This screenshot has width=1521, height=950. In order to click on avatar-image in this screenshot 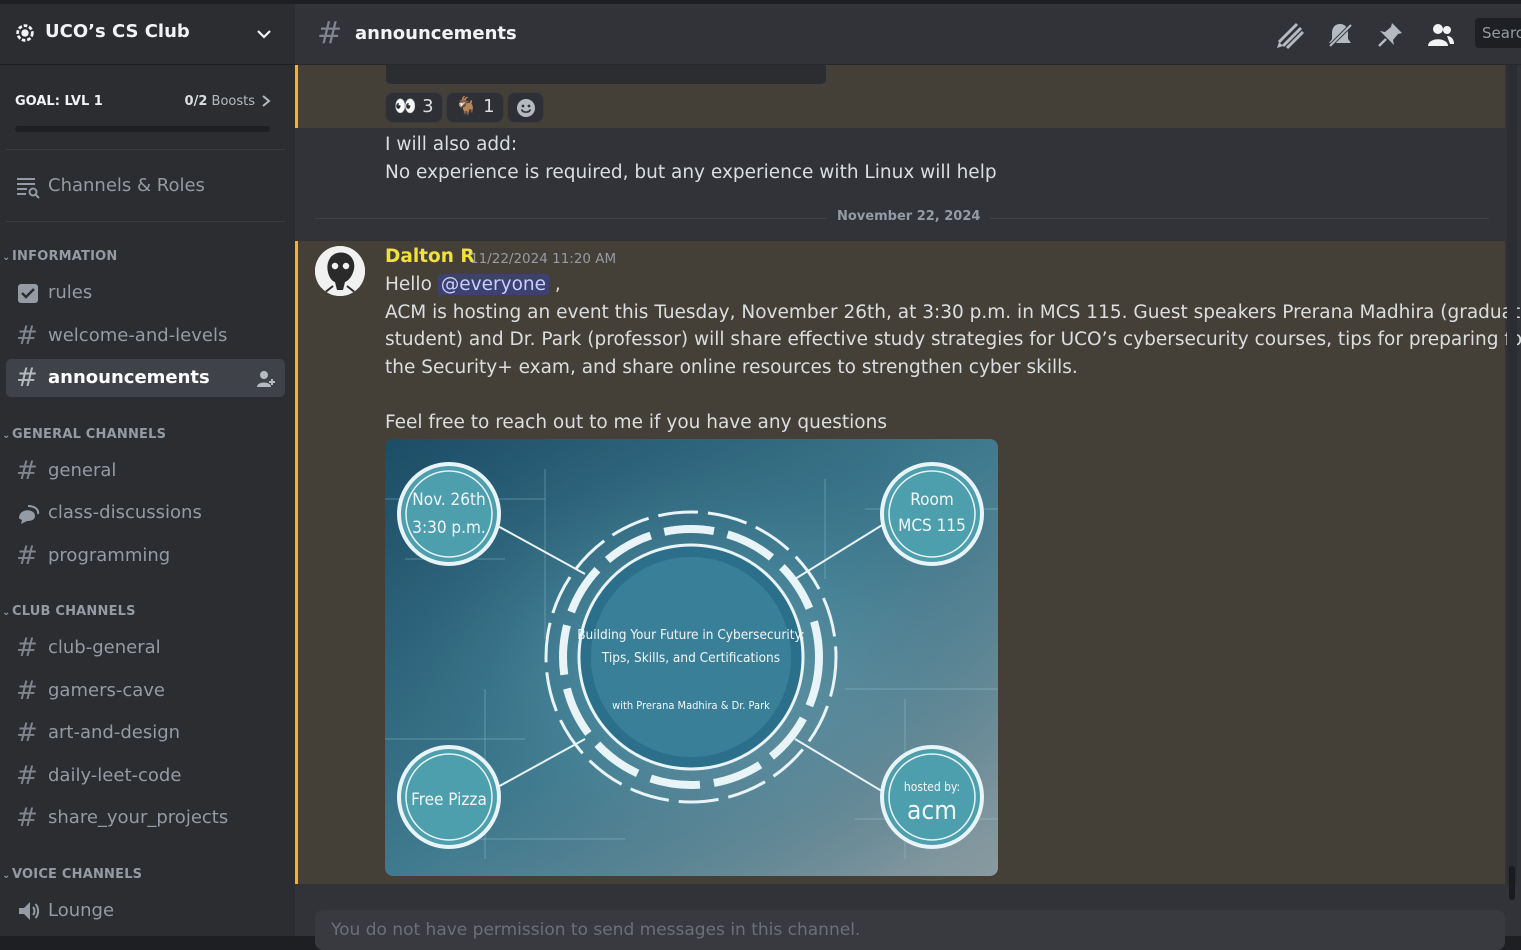, I will do `click(340, 271)`.